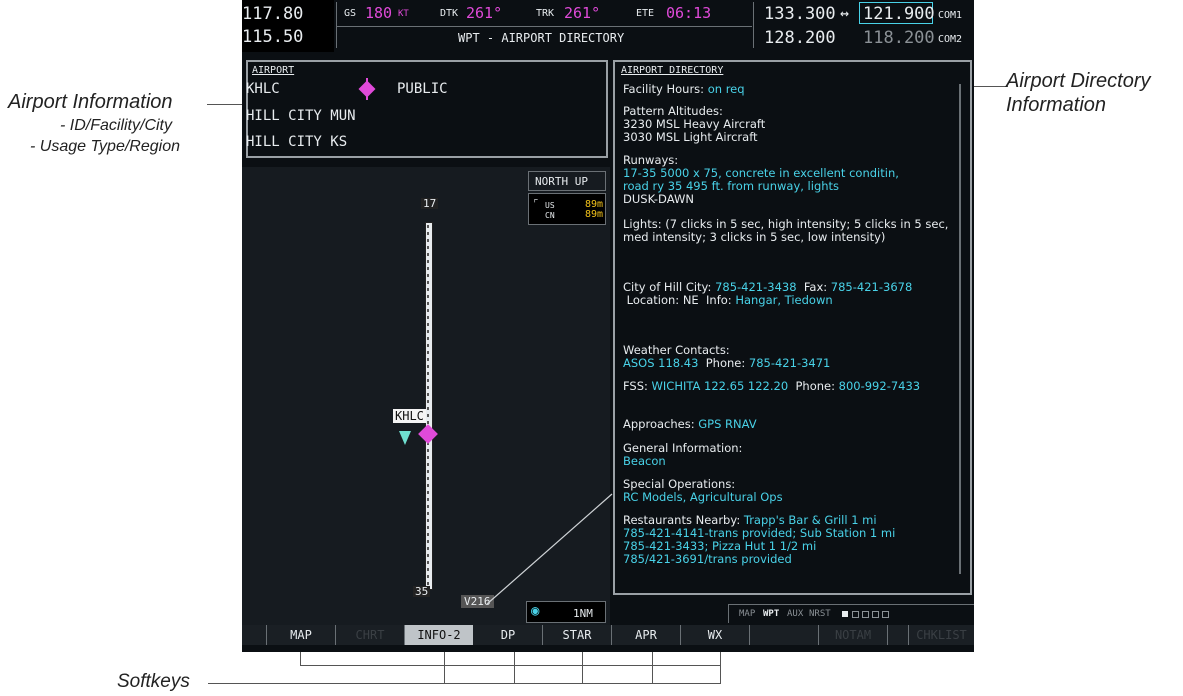 This screenshot has height=696, width=1183. I want to click on callout-line-directory, so click(990, 86).